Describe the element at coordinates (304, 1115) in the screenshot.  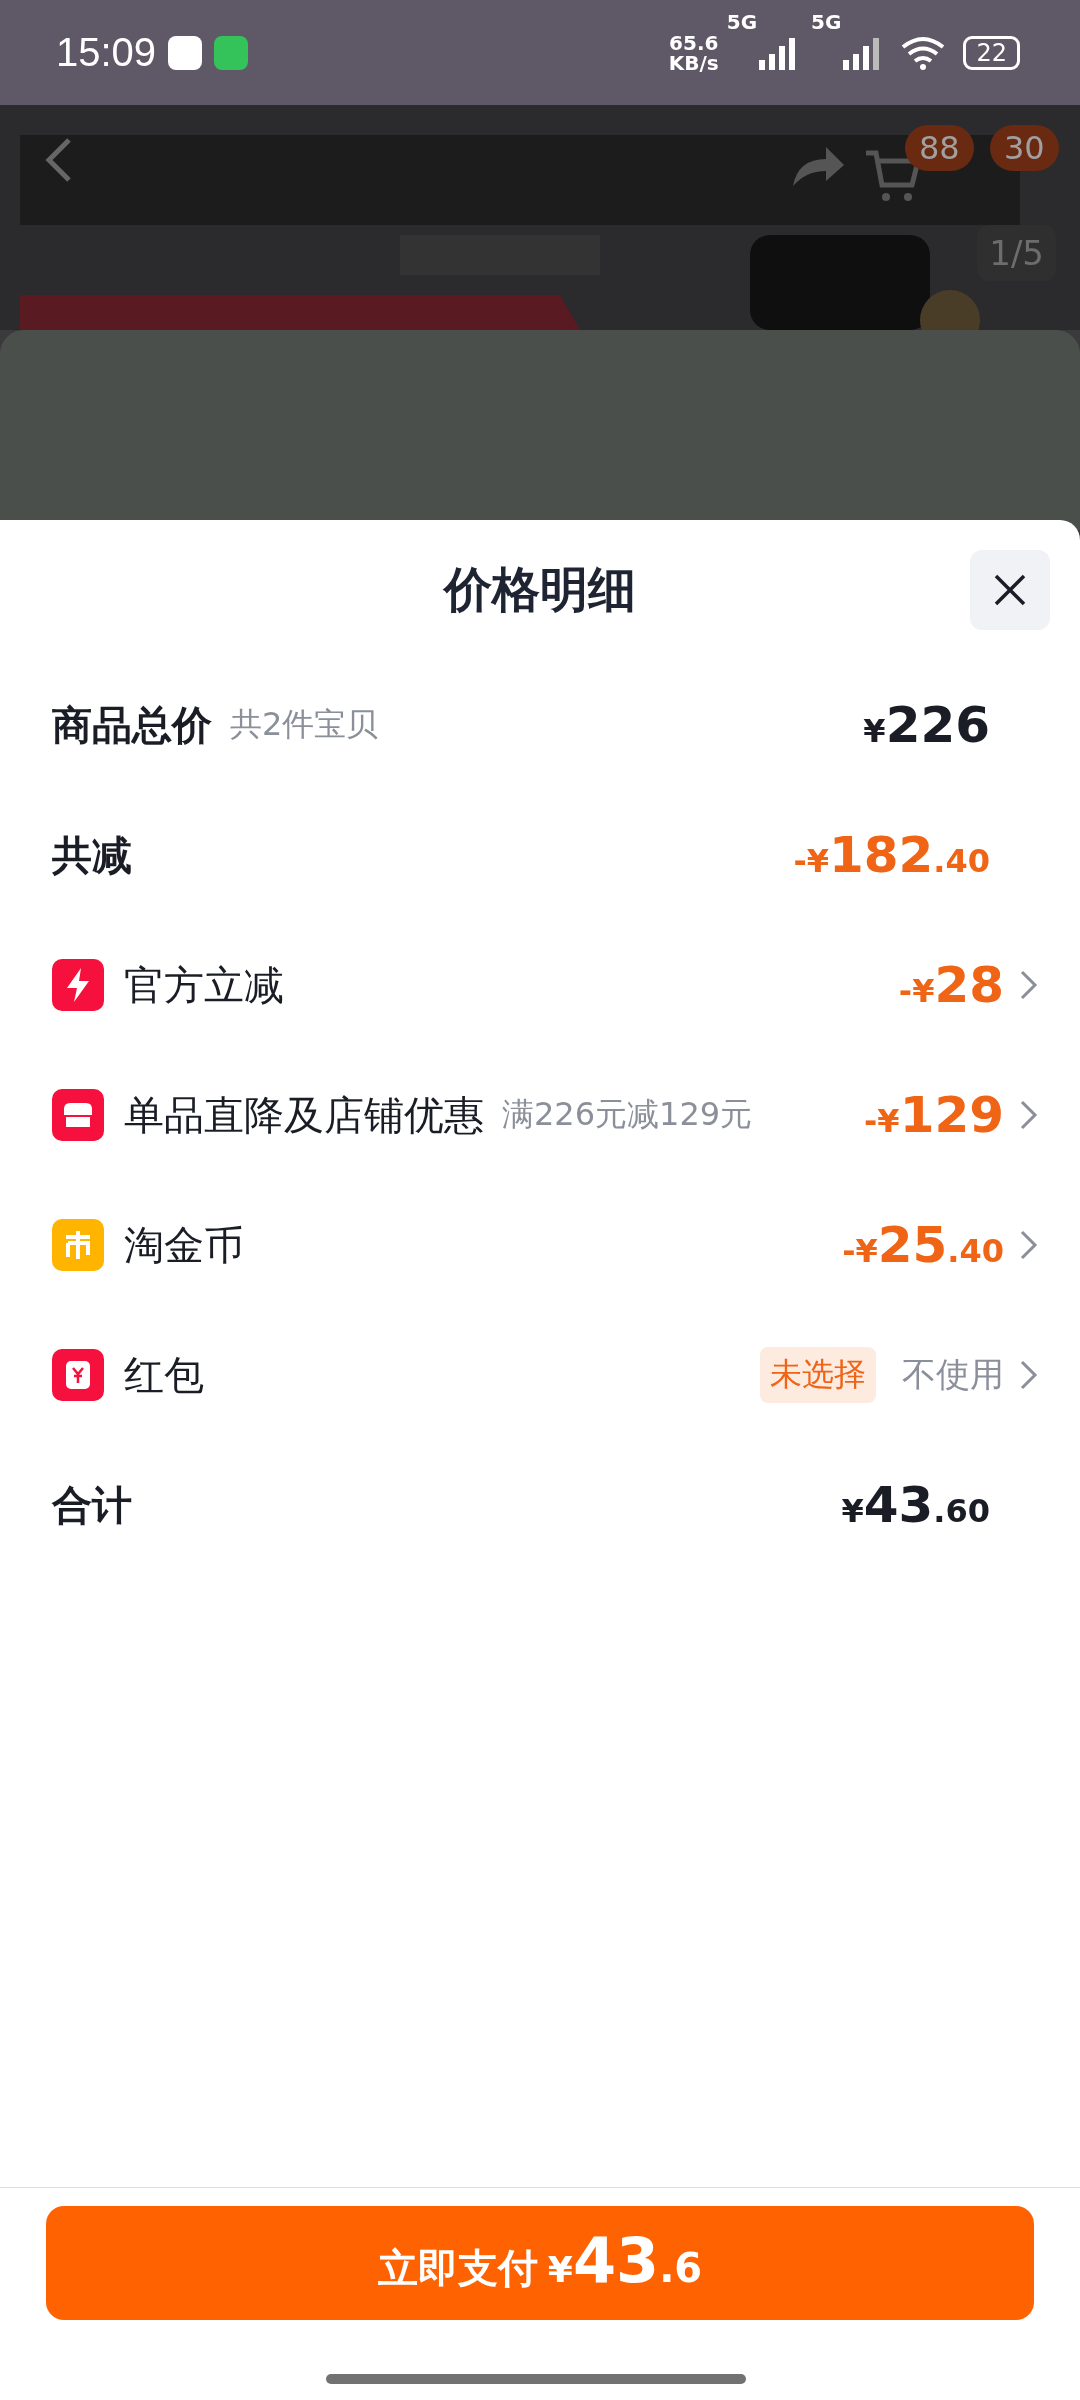
I see `row-label: 单品直降及店铺优惠` at that location.